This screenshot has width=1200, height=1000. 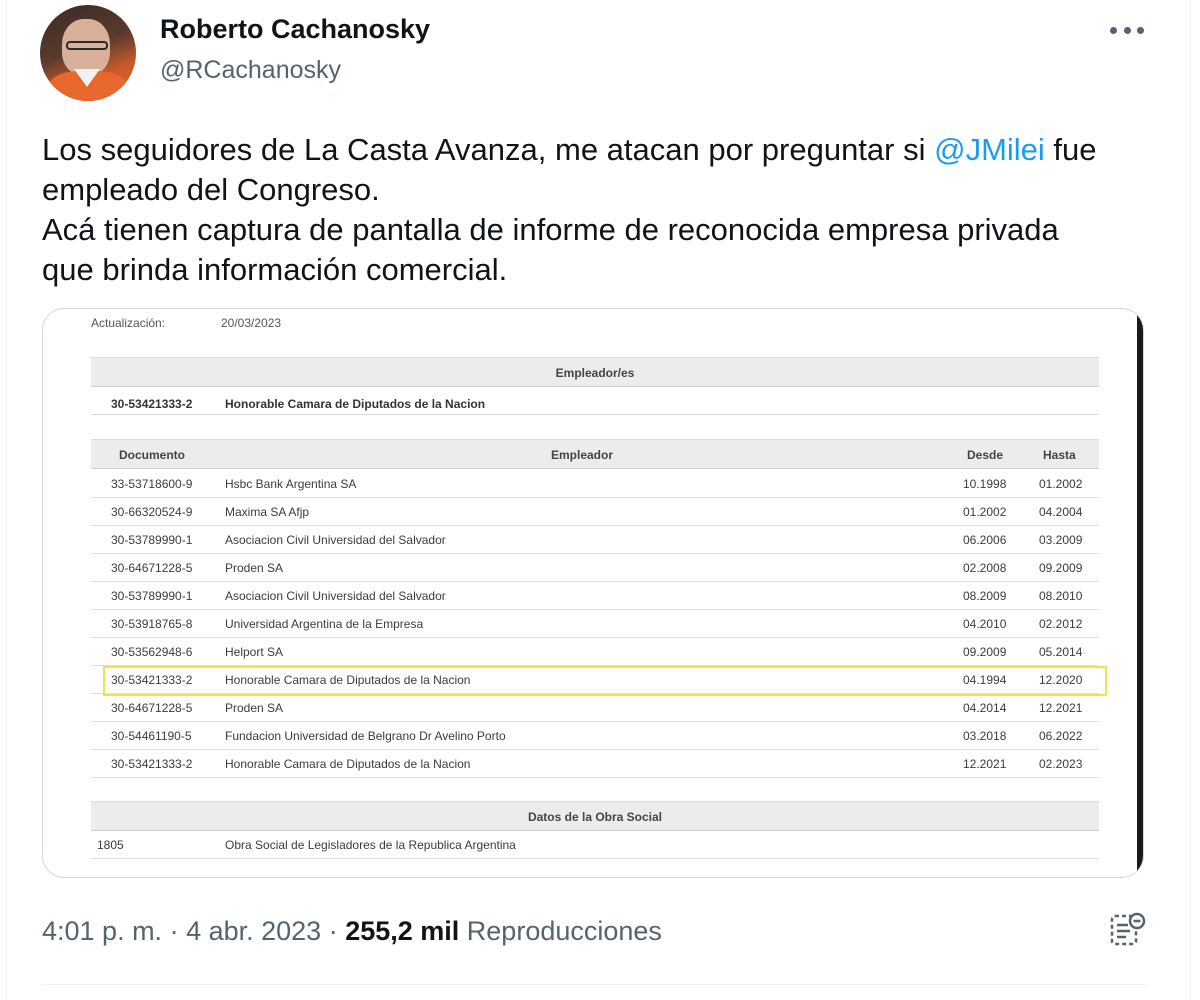 I want to click on cell-to: 12.2020, so click(x=1061, y=680).